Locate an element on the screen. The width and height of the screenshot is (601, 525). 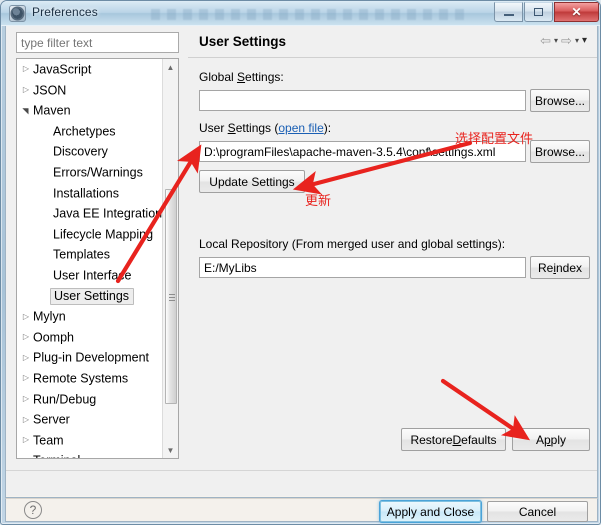
tree-item-archetypes: Archetypes is located at coordinates (90, 131).